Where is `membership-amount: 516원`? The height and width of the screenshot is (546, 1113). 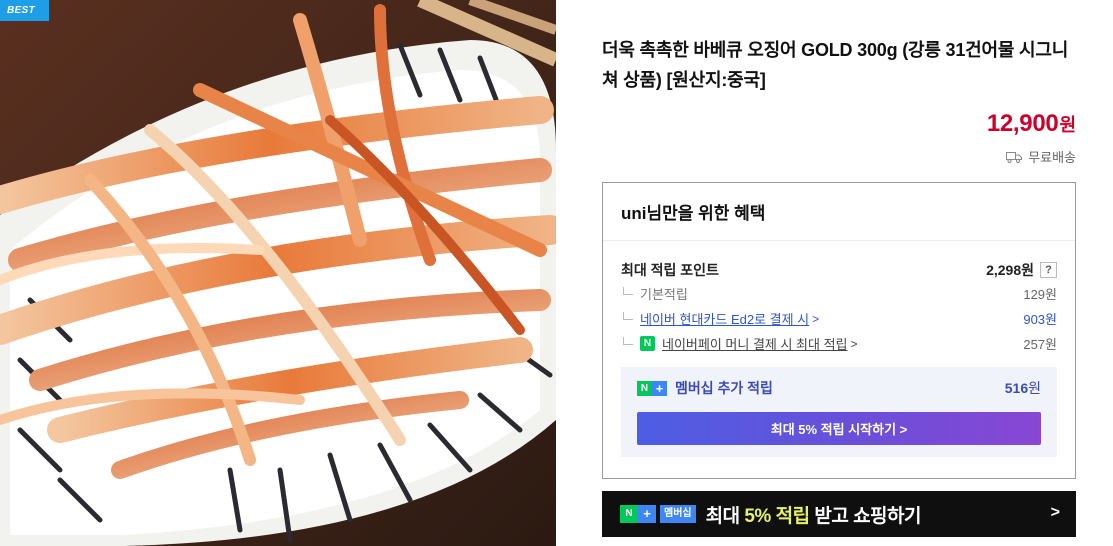 membership-amount: 516원 is located at coordinates (1022, 388).